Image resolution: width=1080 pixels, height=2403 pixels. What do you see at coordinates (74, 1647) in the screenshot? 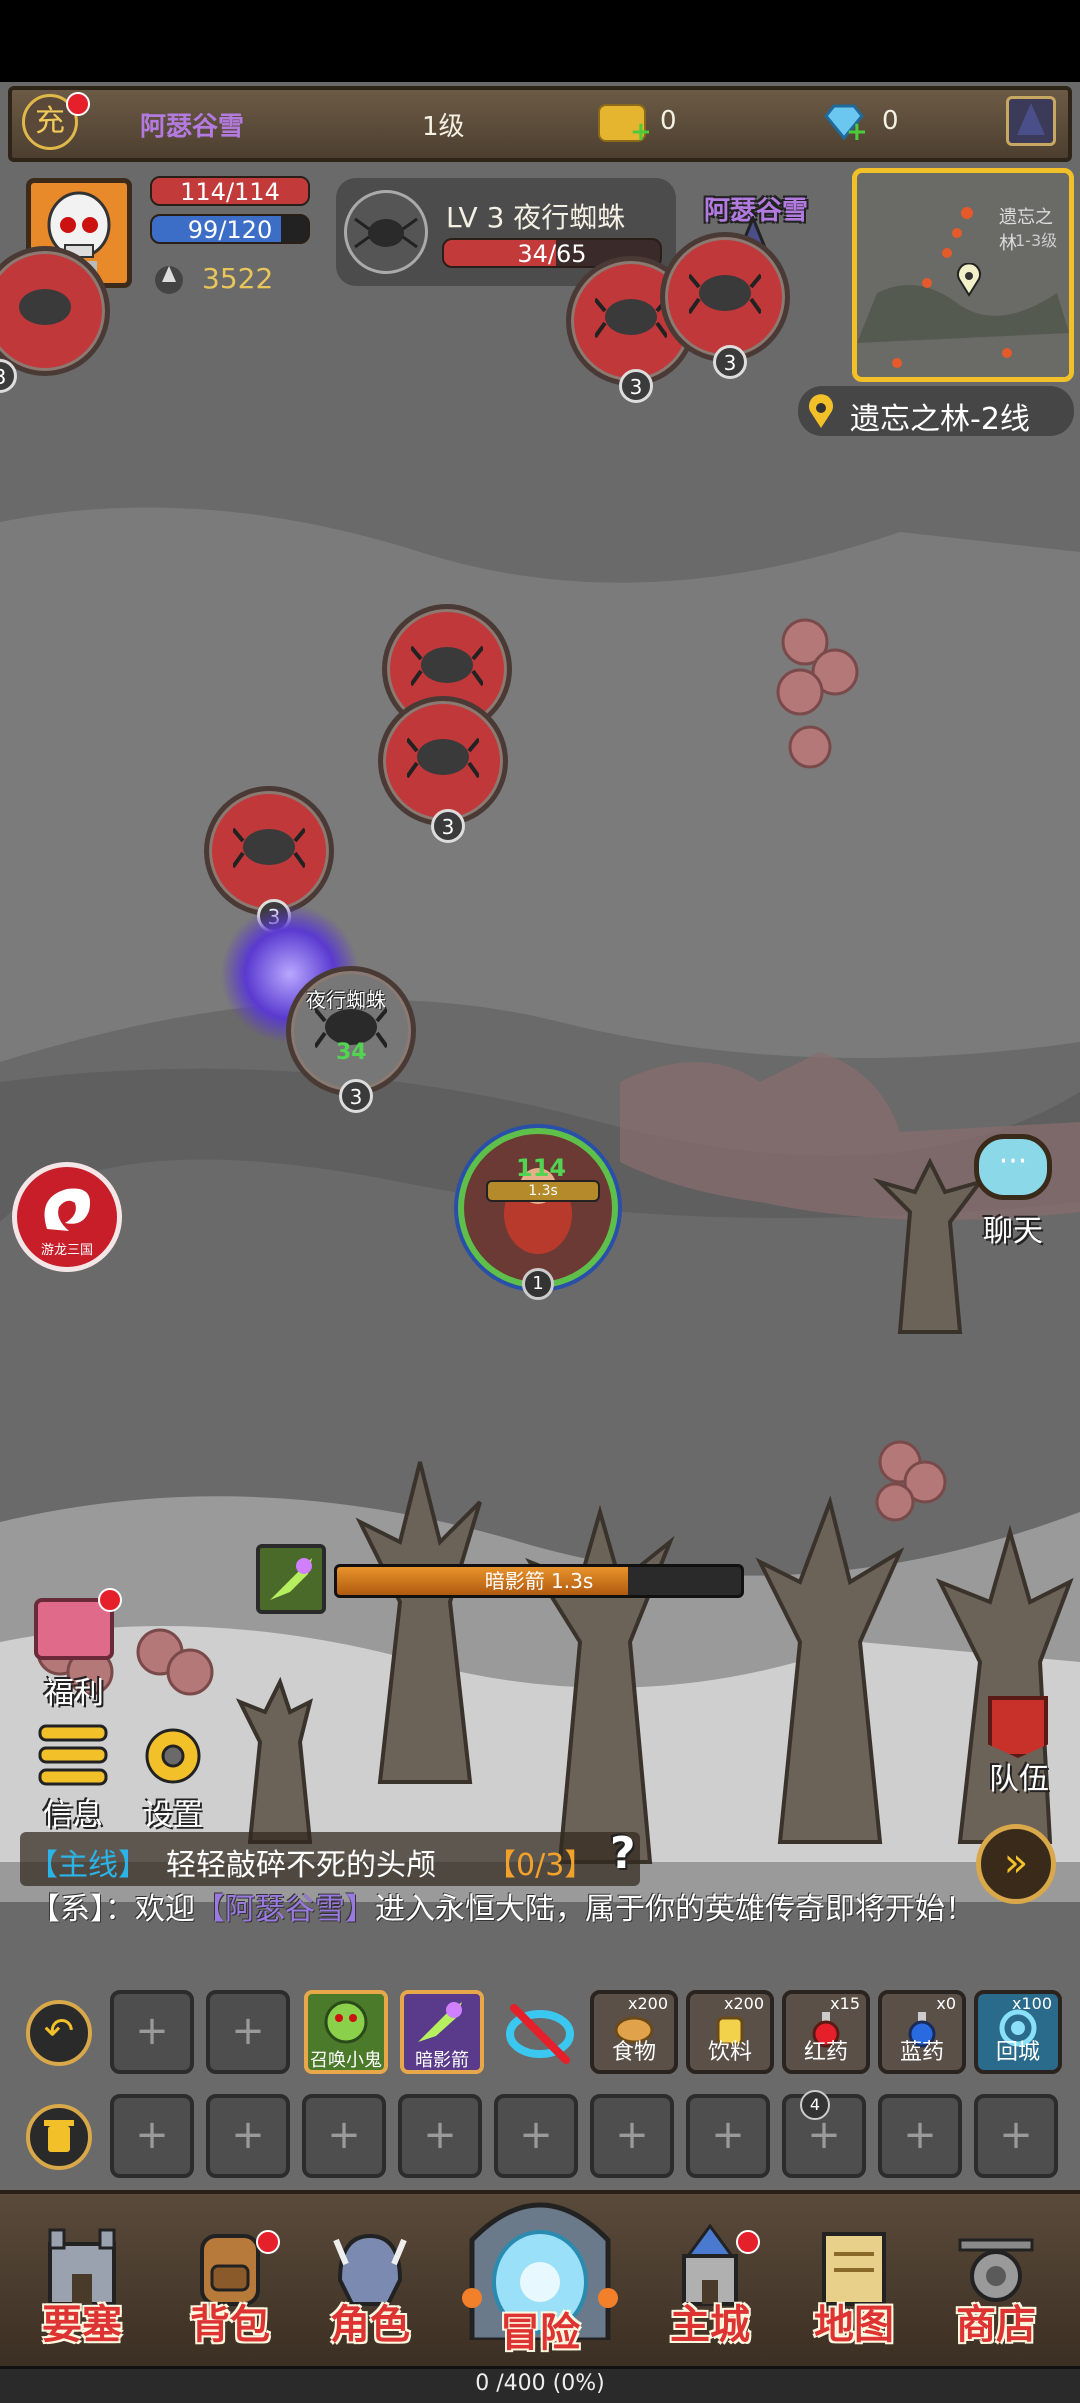
I see `welfare-button: 福利` at bounding box center [74, 1647].